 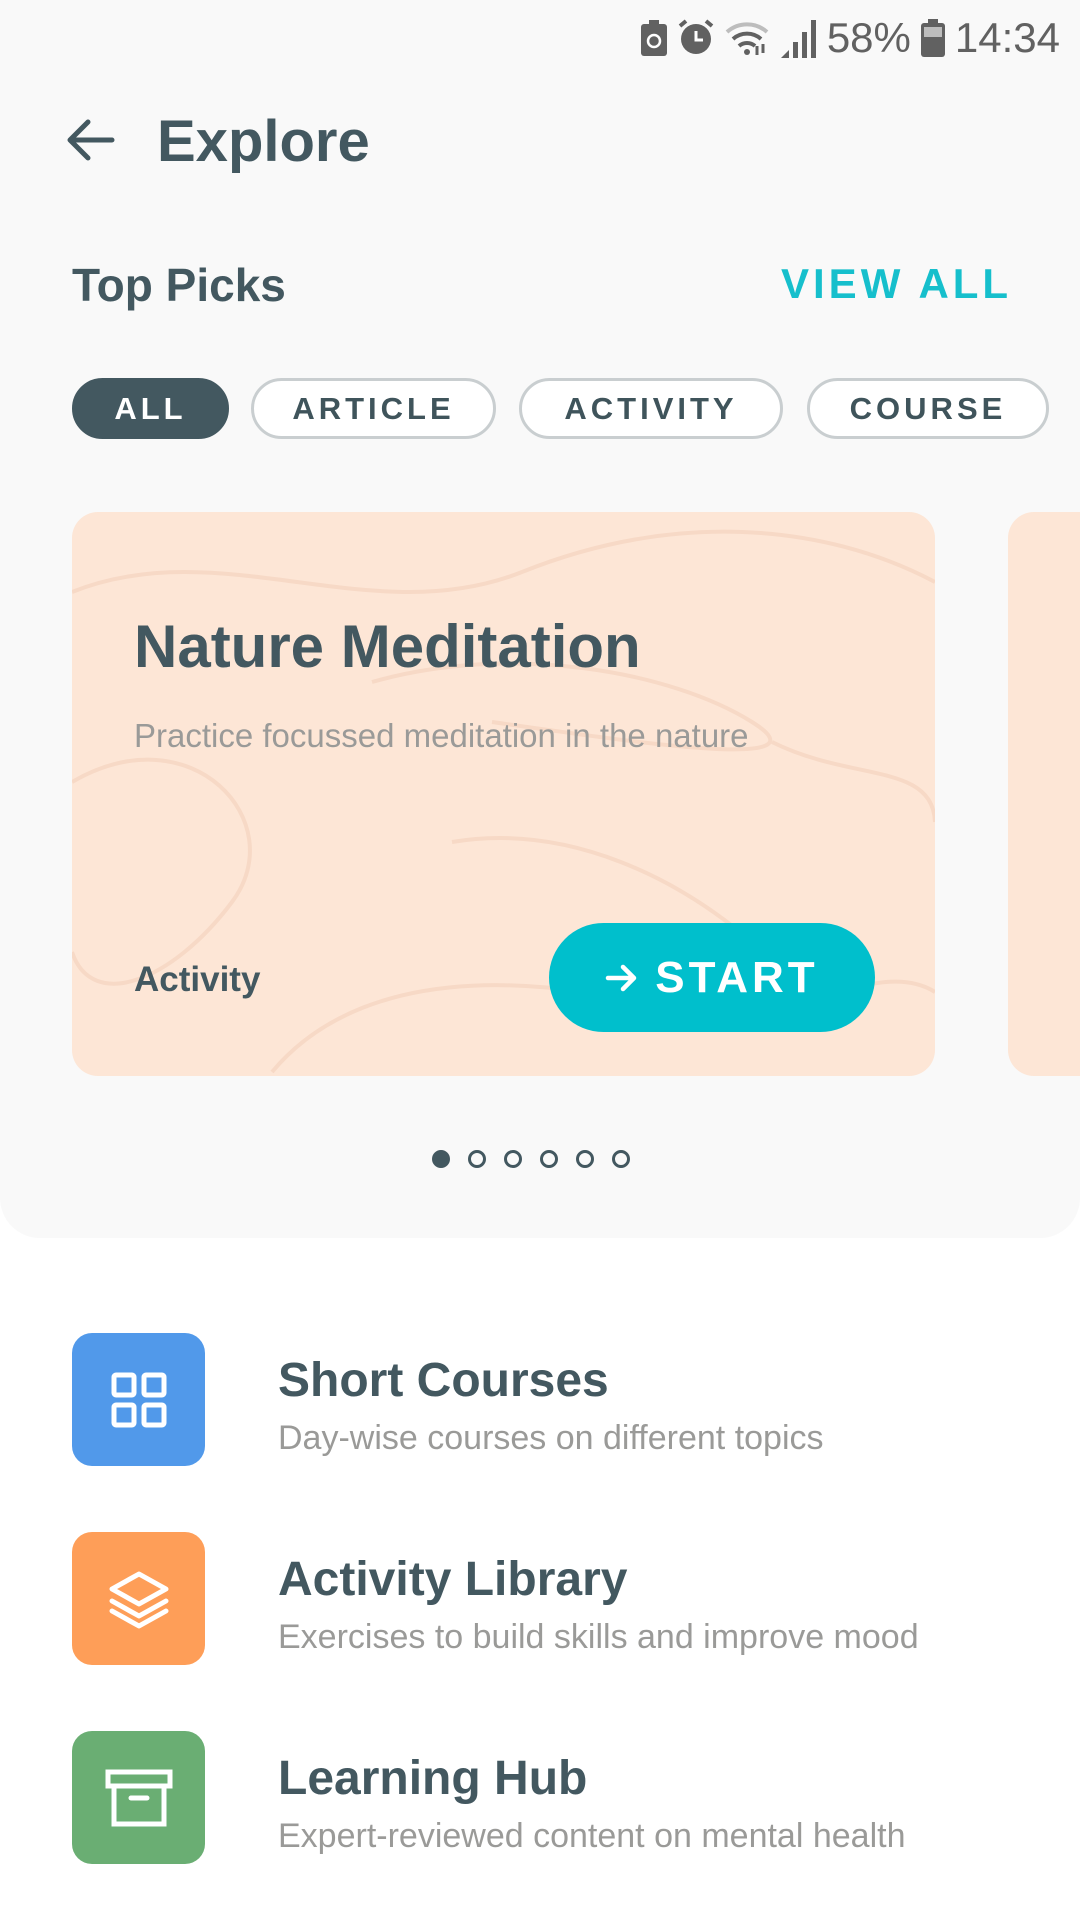 I want to click on list-item-title: Short Courses, so click(x=443, y=1380).